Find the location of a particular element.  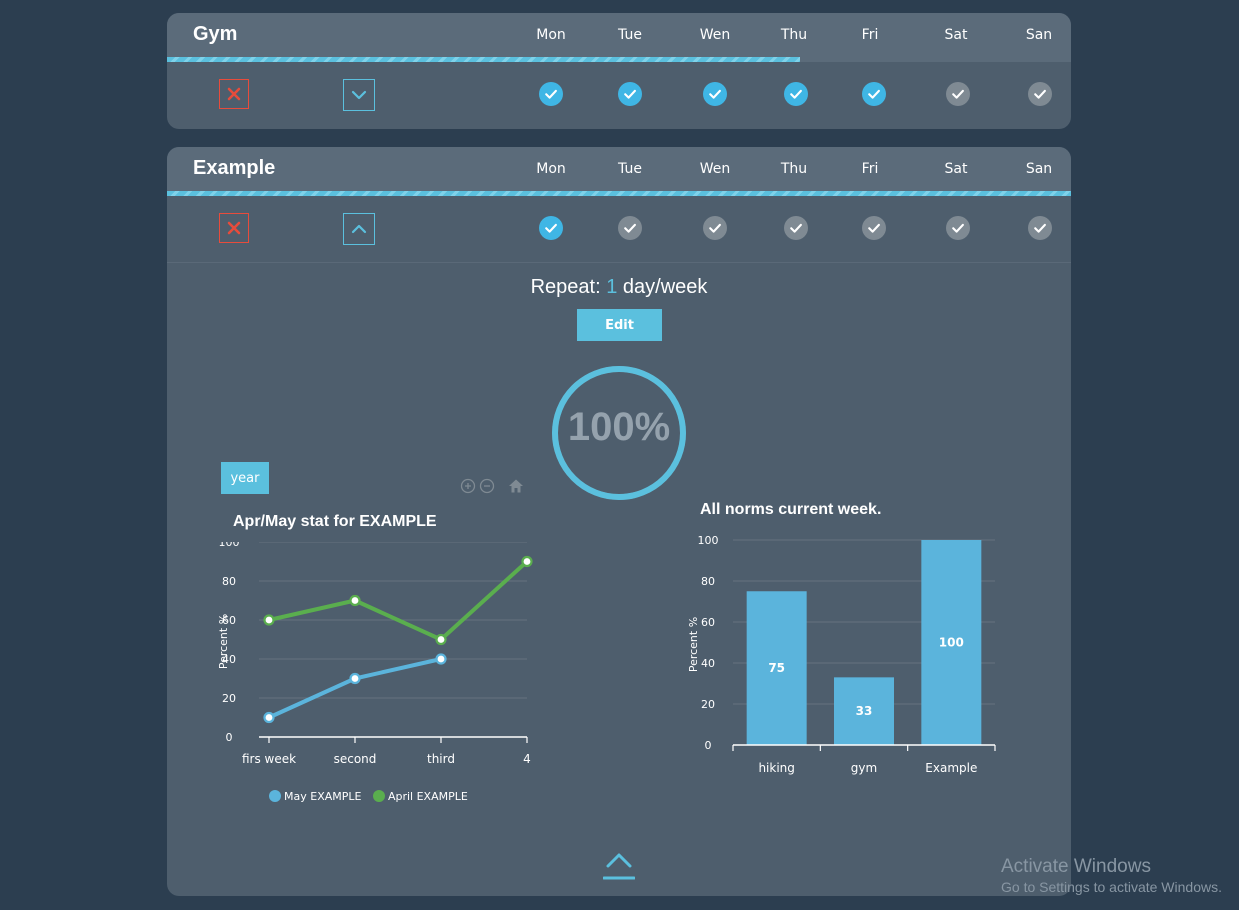

watermark-title: Activate Windows is located at coordinates (1076, 866).